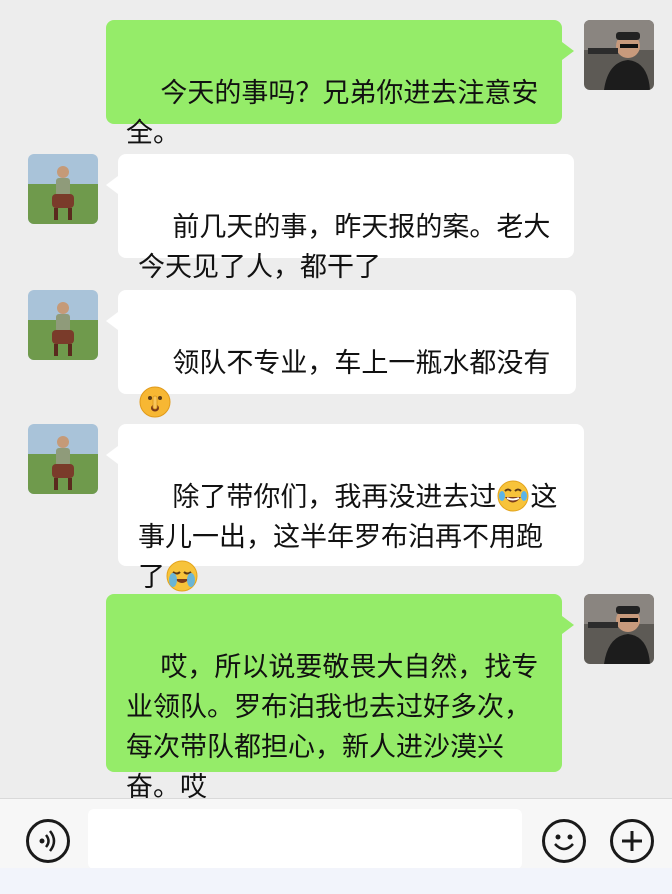 The width and height of the screenshot is (672, 894). What do you see at coordinates (332, 113) in the screenshot?
I see `message-text: 今天的事吗？兄弟你进去注意安全。` at bounding box center [332, 113].